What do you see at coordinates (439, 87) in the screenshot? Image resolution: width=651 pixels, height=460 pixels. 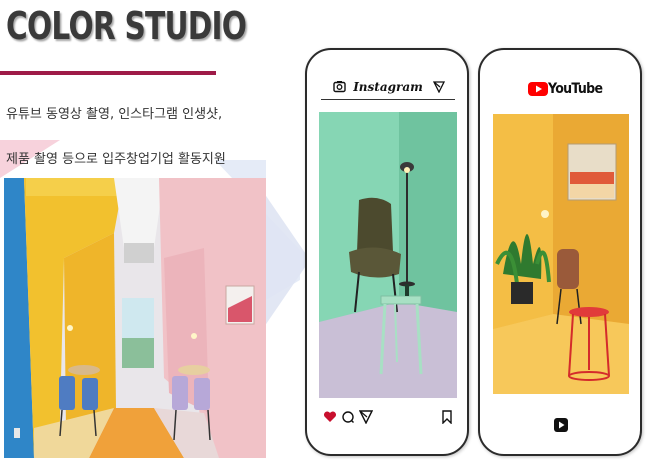 I see `send-icon` at bounding box center [439, 87].